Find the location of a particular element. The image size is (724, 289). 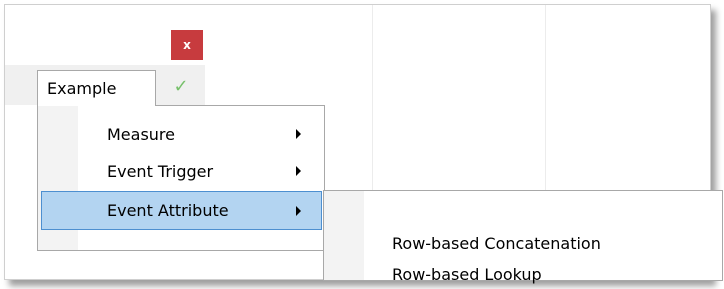

menu-item-event-attribute: Event Attribute is located at coordinates (181, 210).